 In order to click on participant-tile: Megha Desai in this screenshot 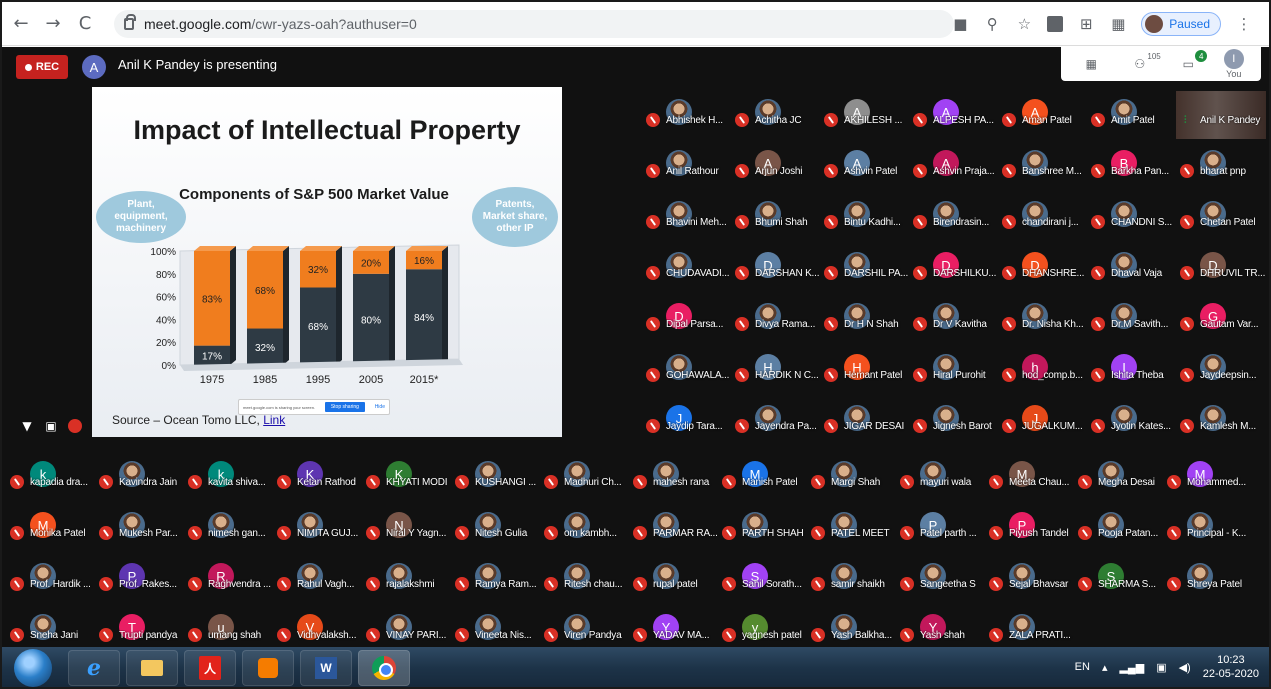, I will do `click(1119, 481)`.